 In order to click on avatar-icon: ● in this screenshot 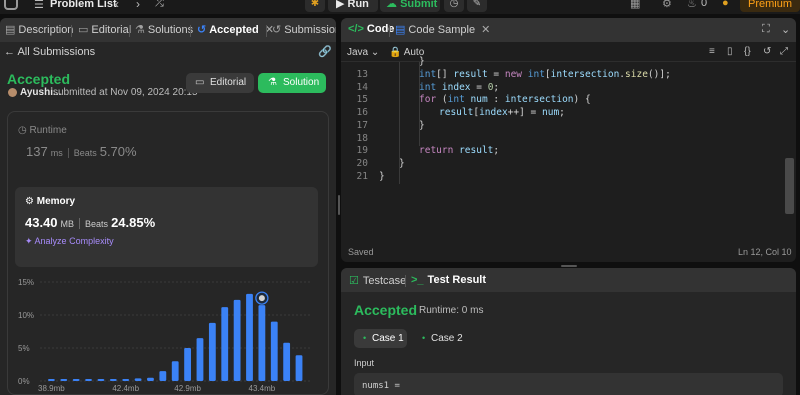, I will do `click(725, 4)`.